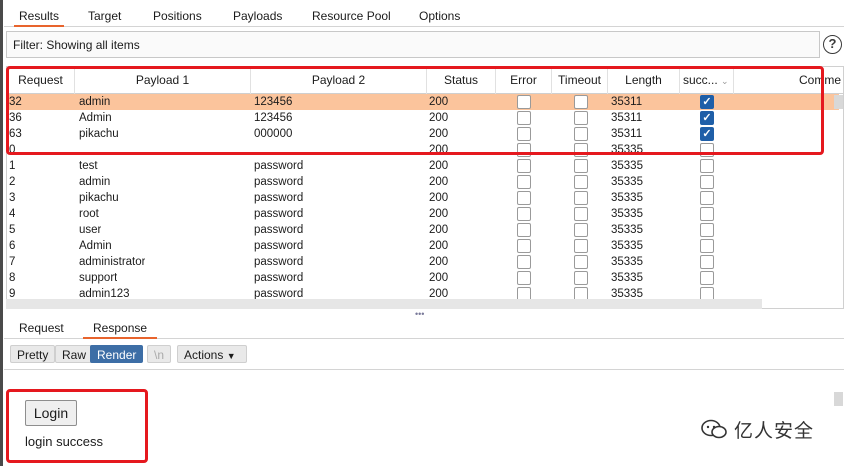  What do you see at coordinates (99, 198) in the screenshot?
I see `cell-payload1: pikachu` at bounding box center [99, 198].